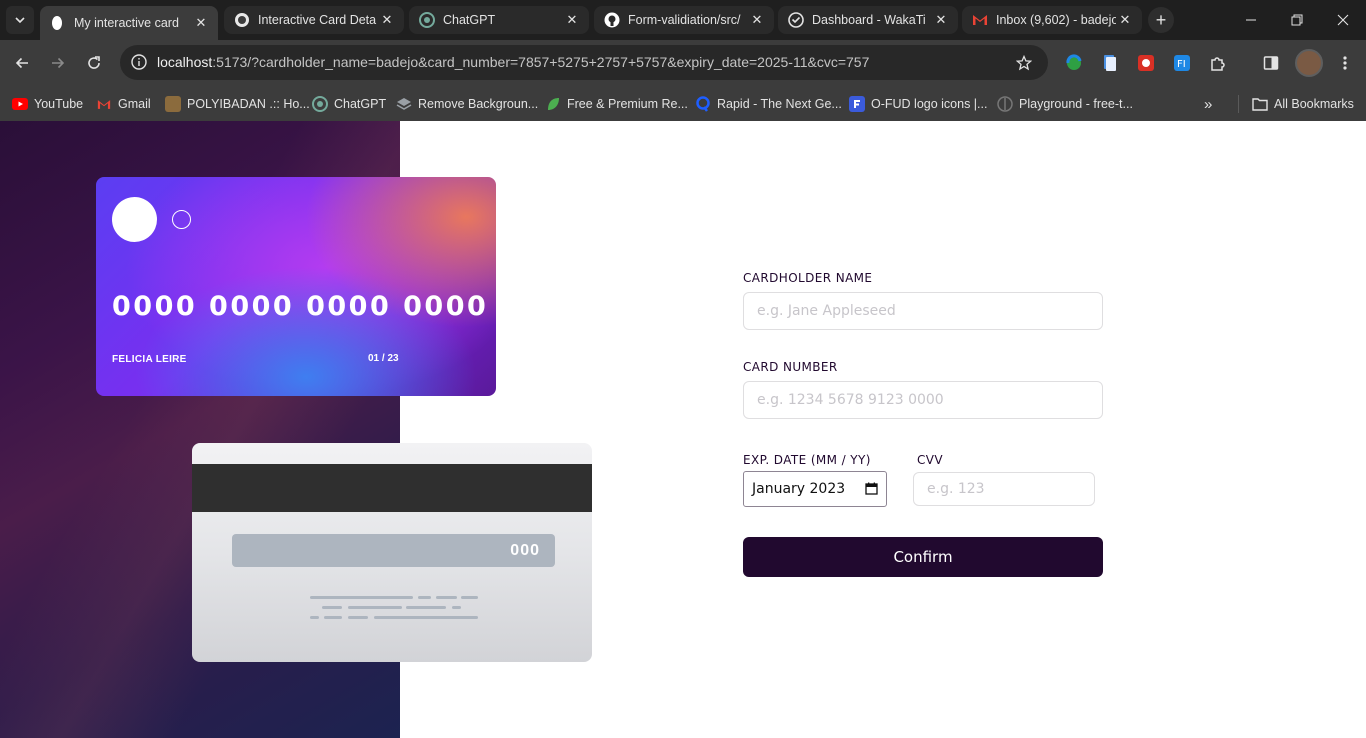 The image size is (1366, 738). What do you see at coordinates (392, 488) in the screenshot?
I see `magnetic-stripe` at bounding box center [392, 488].